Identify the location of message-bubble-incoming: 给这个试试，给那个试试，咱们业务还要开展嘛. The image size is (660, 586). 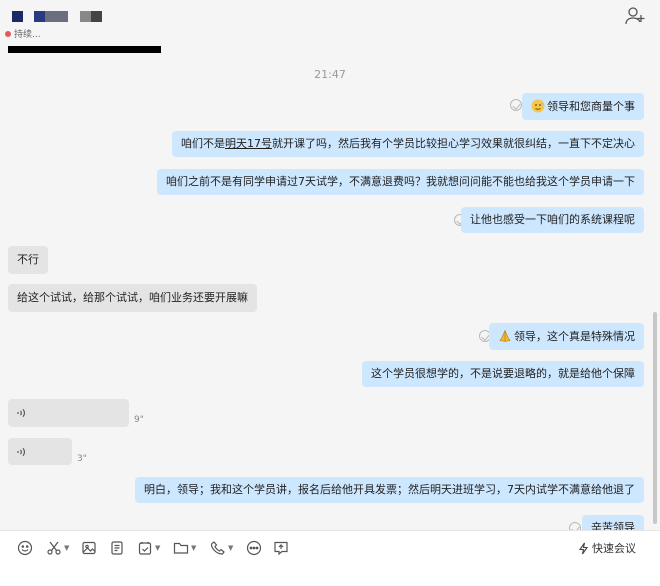
(132, 298).